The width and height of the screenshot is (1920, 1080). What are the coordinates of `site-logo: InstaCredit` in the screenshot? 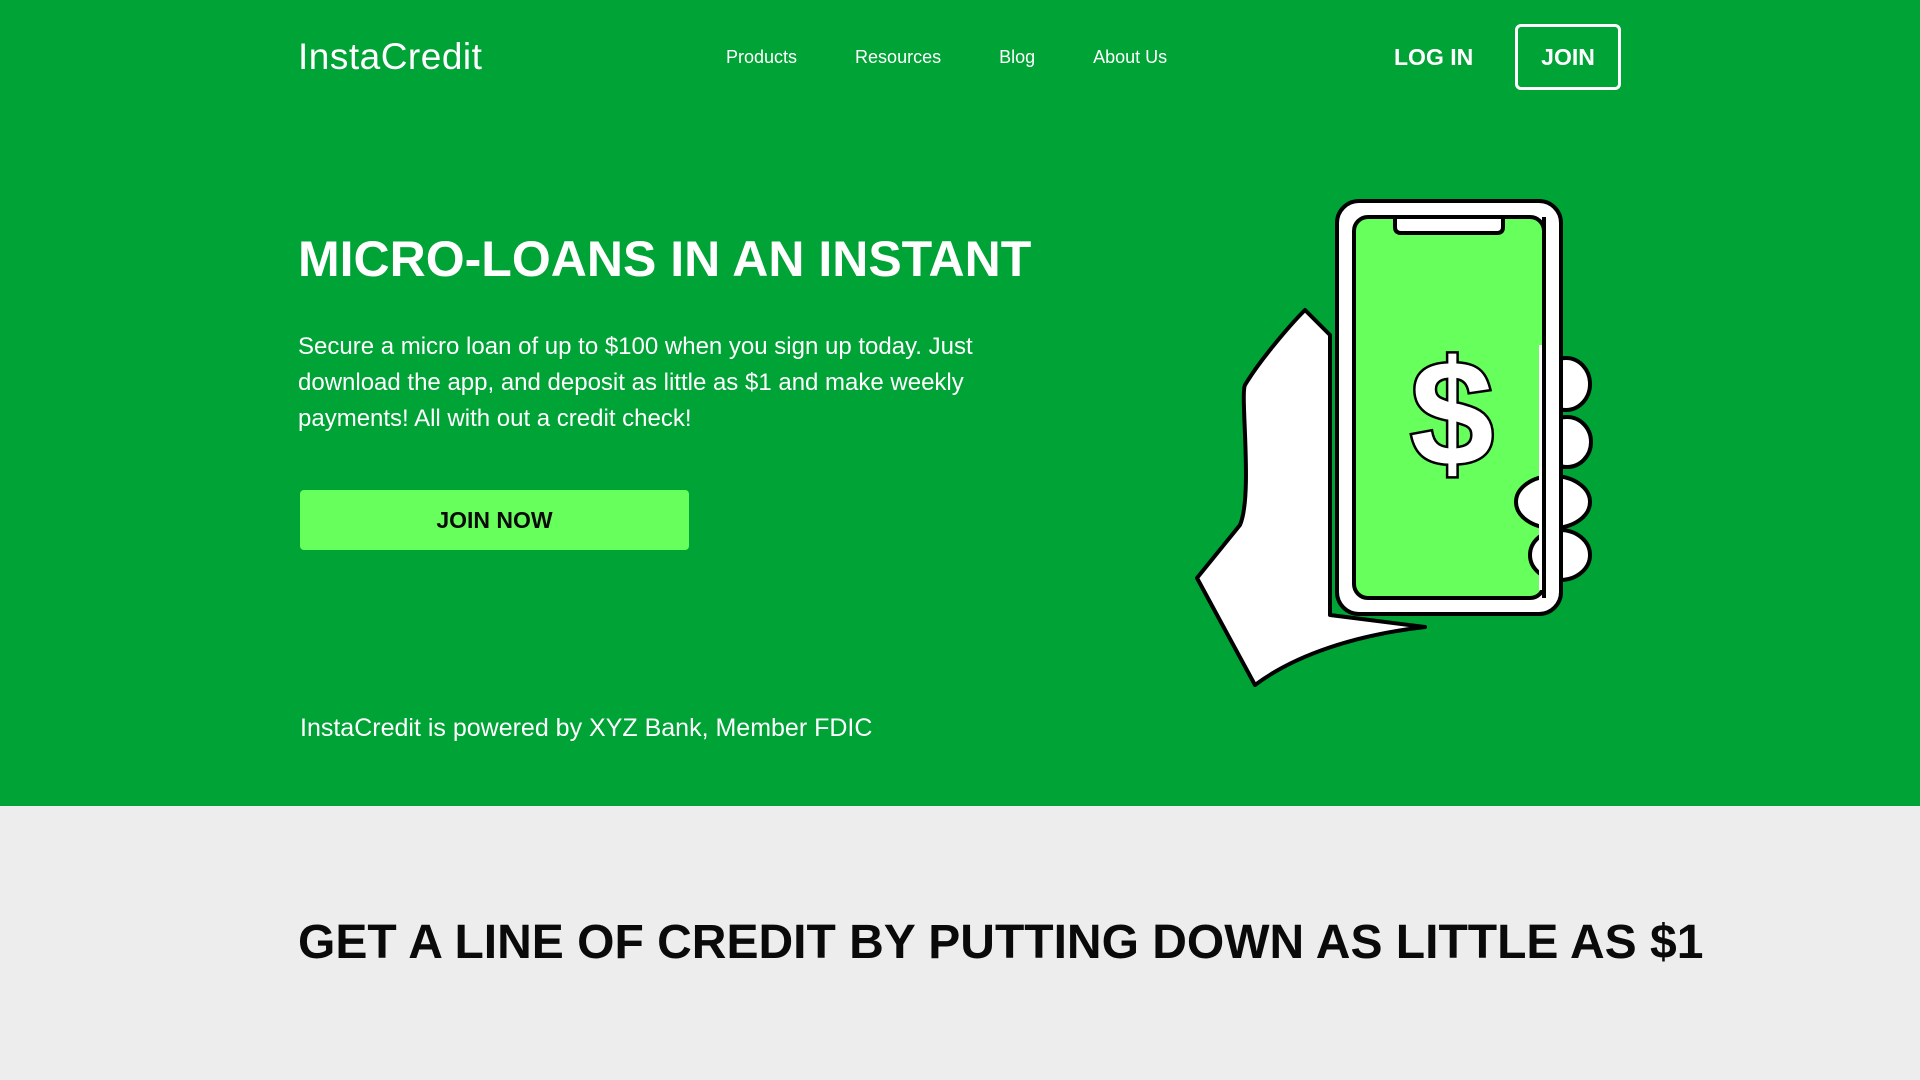 It's located at (390, 57).